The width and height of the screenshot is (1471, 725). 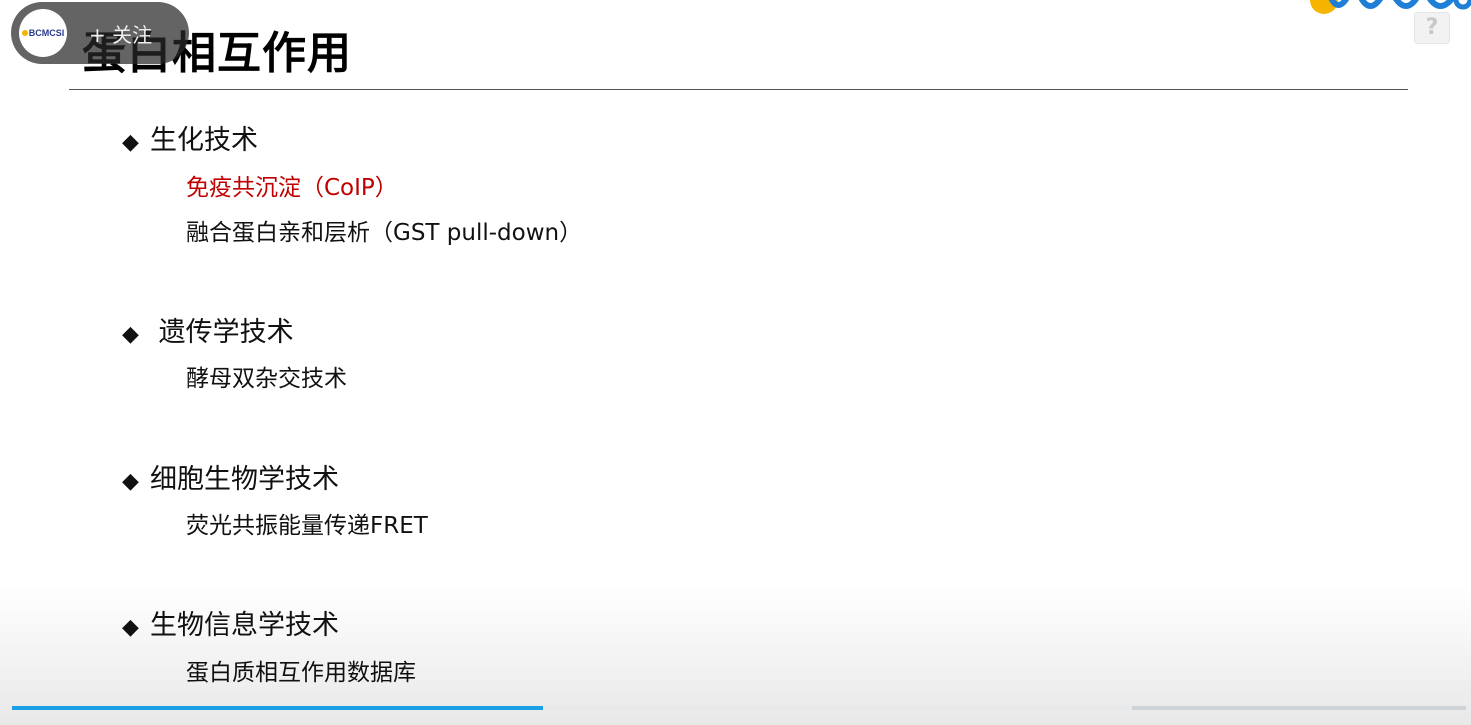 What do you see at coordinates (266, 379) in the screenshot?
I see `list-item-yeast-two-hybrid: 酵母双杂交技术` at bounding box center [266, 379].